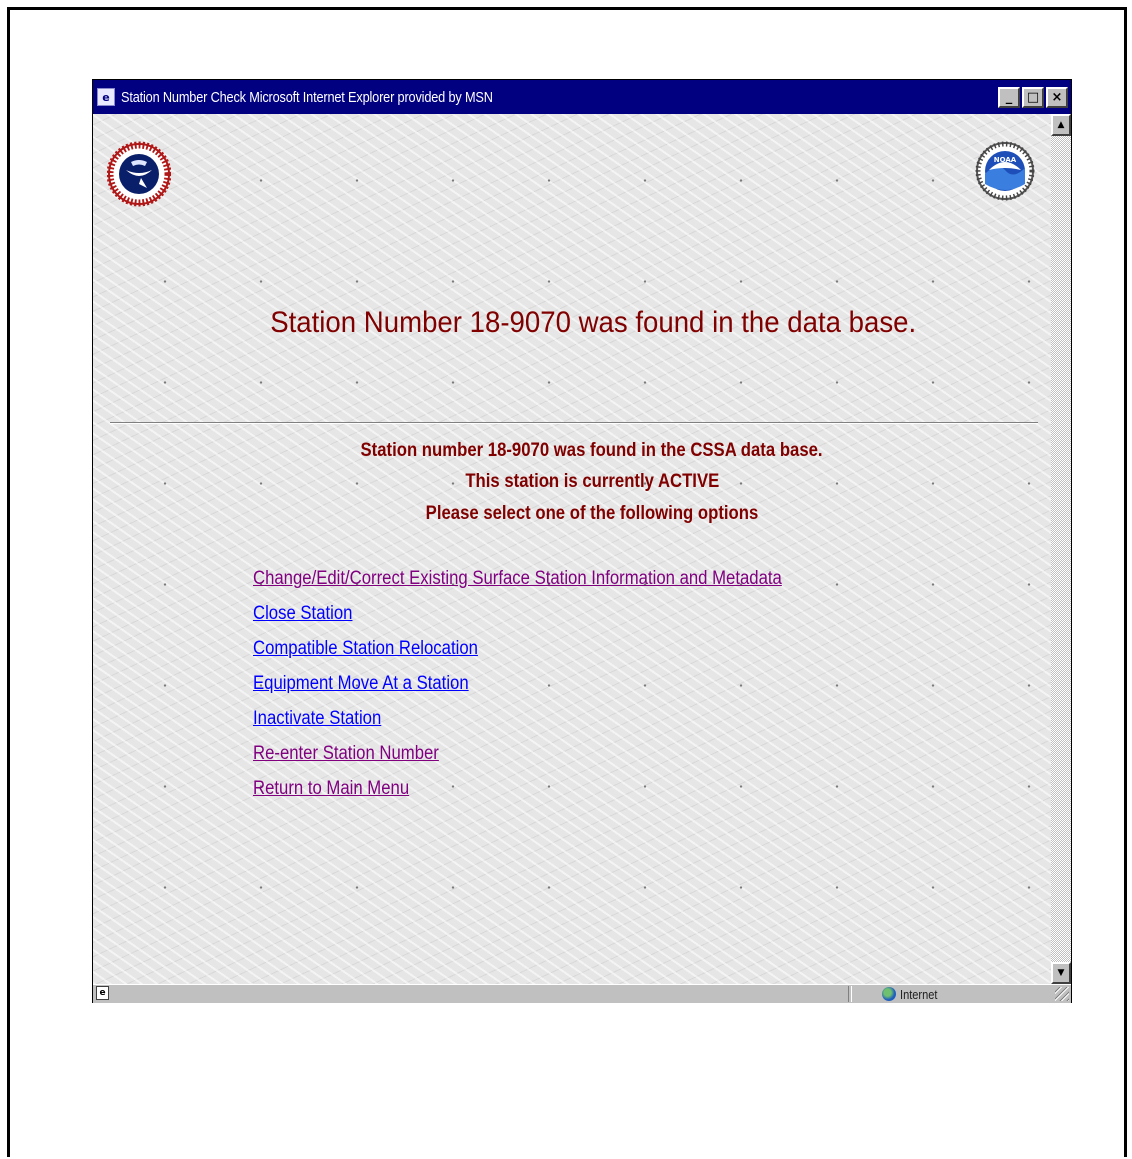 The height and width of the screenshot is (1159, 1132). I want to click on close-button: ×, so click(1057, 97).